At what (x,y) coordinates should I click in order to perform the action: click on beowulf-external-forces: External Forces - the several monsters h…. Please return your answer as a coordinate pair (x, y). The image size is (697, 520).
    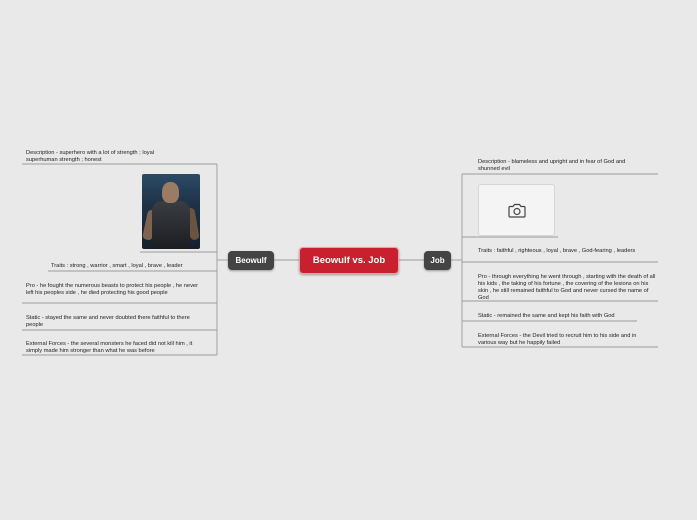
    Looking at the image, I should click on (112, 348).